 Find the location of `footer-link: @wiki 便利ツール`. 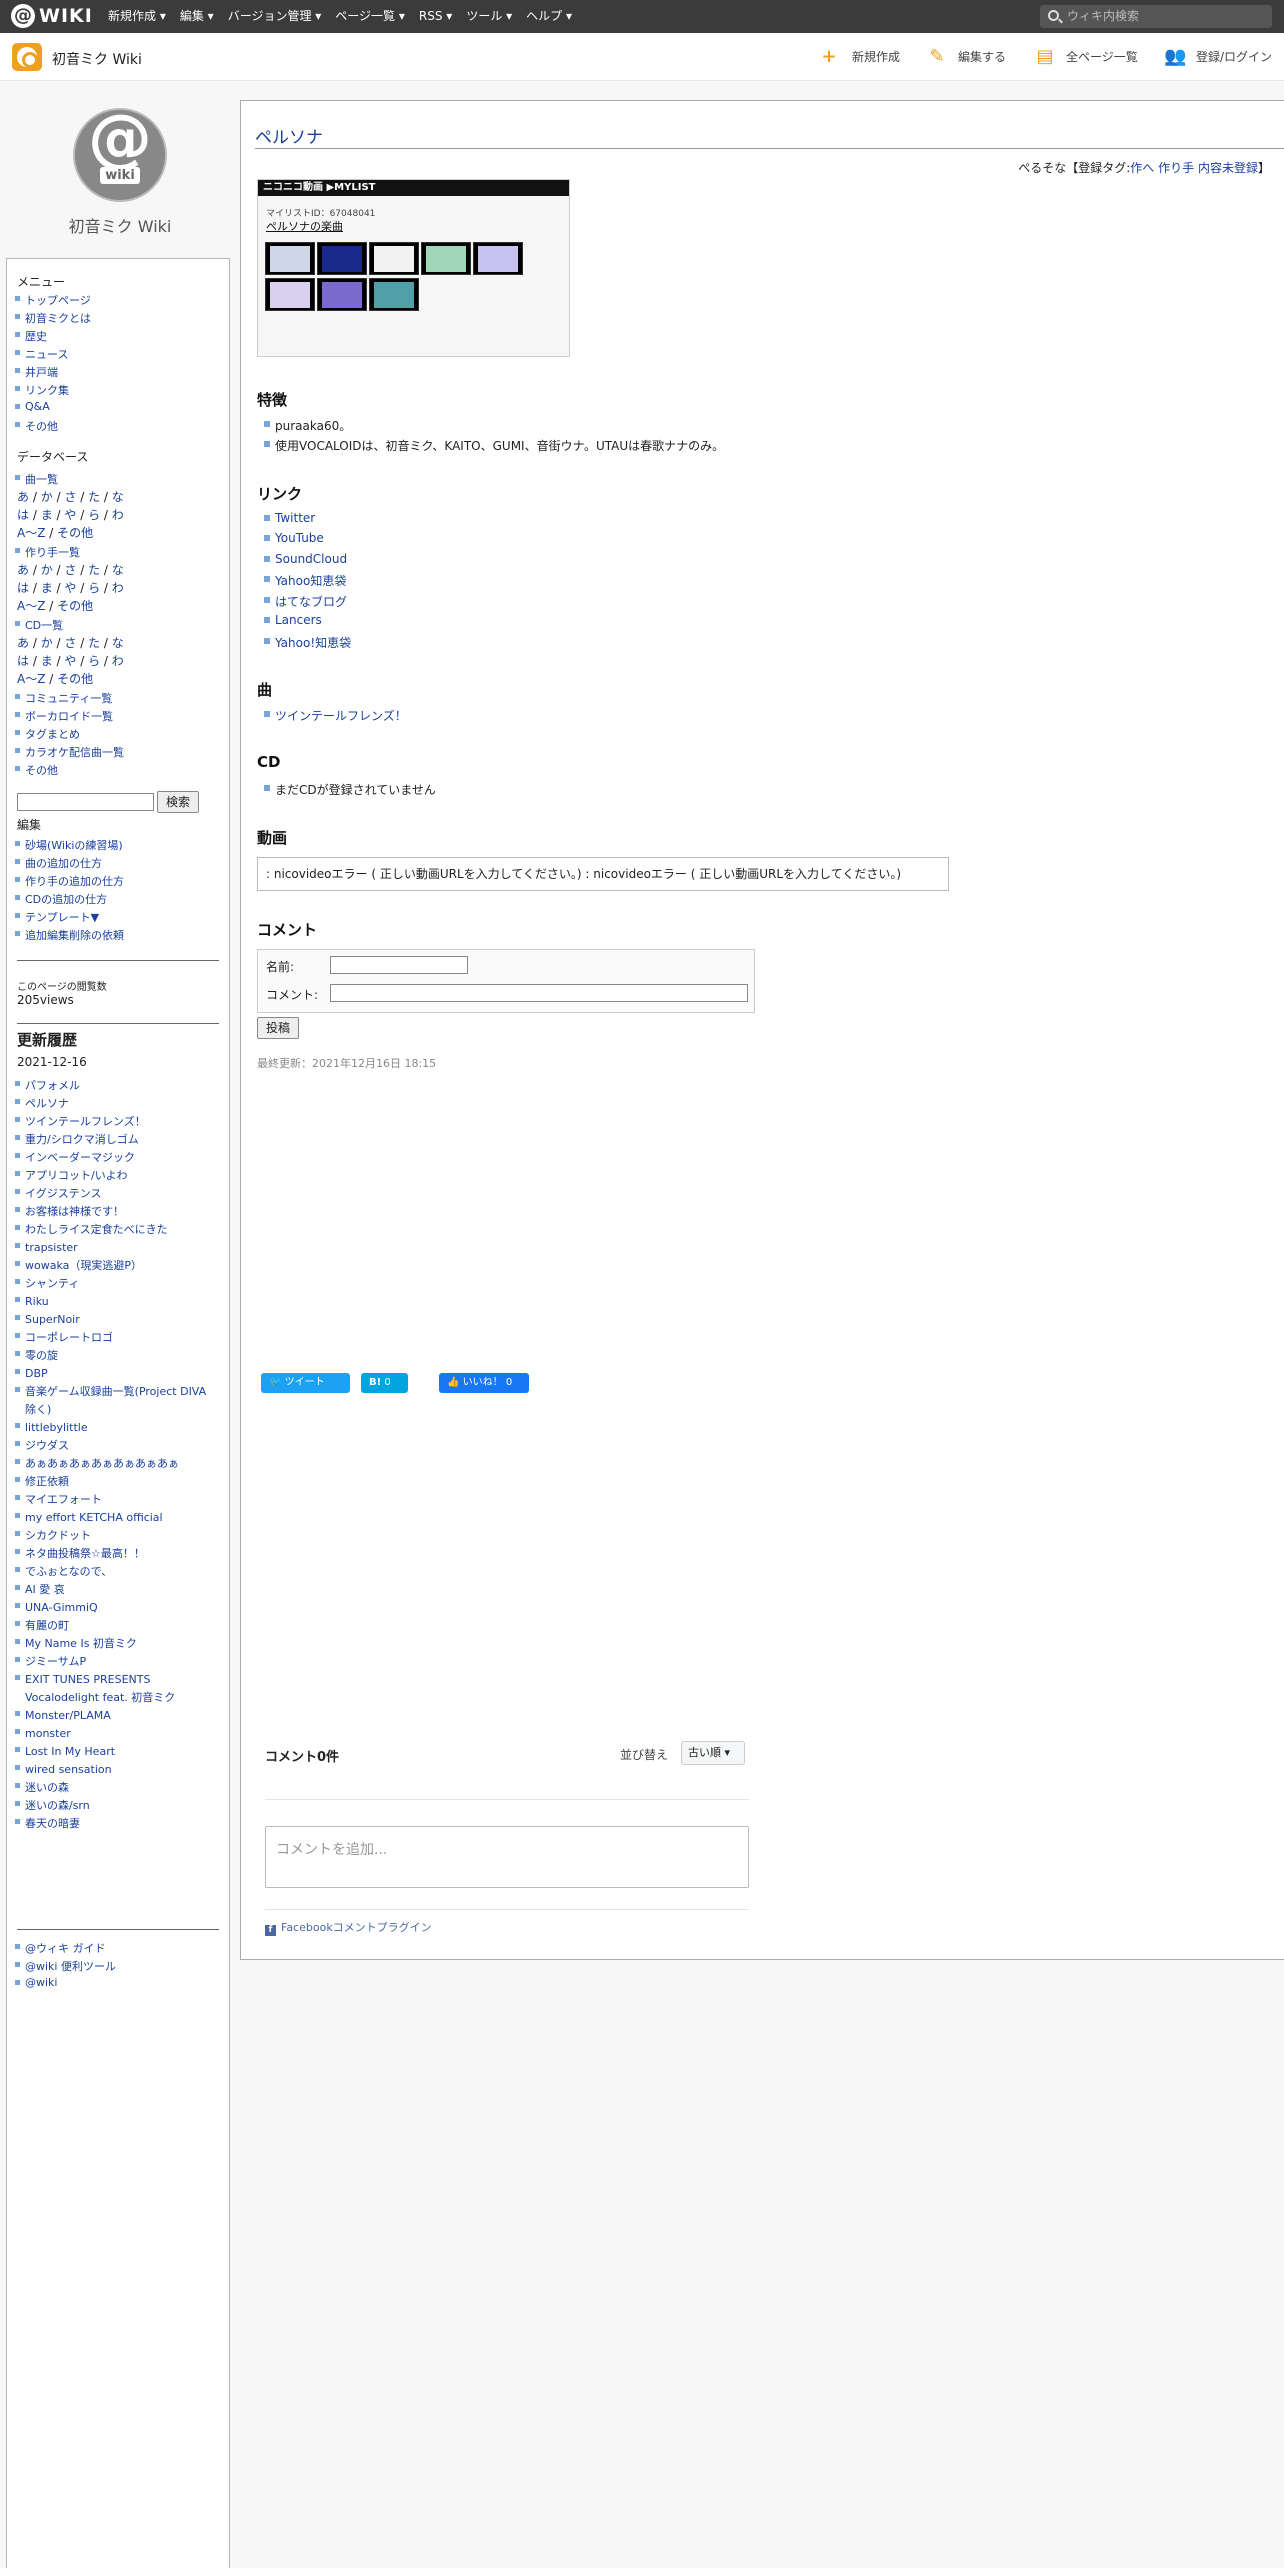

footer-link: @wiki 便利ツール is located at coordinates (65, 1966).